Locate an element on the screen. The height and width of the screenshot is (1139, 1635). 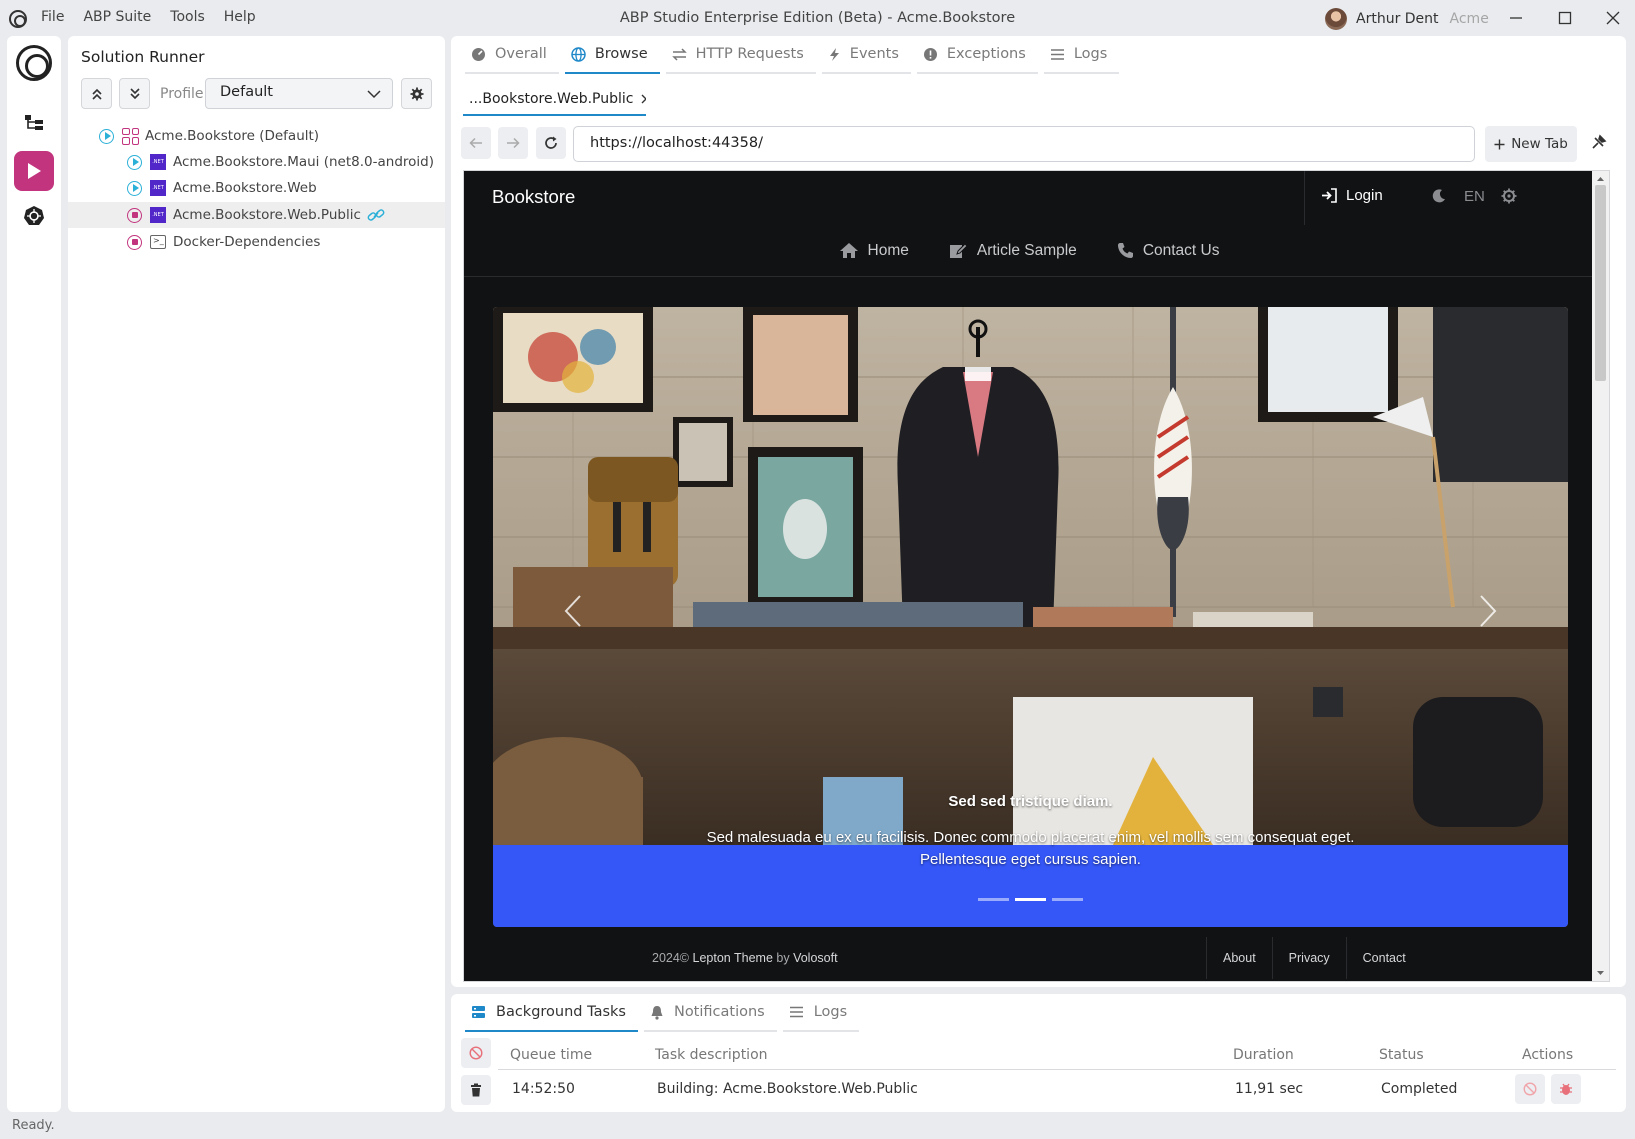
back-button is located at coordinates (476, 143).